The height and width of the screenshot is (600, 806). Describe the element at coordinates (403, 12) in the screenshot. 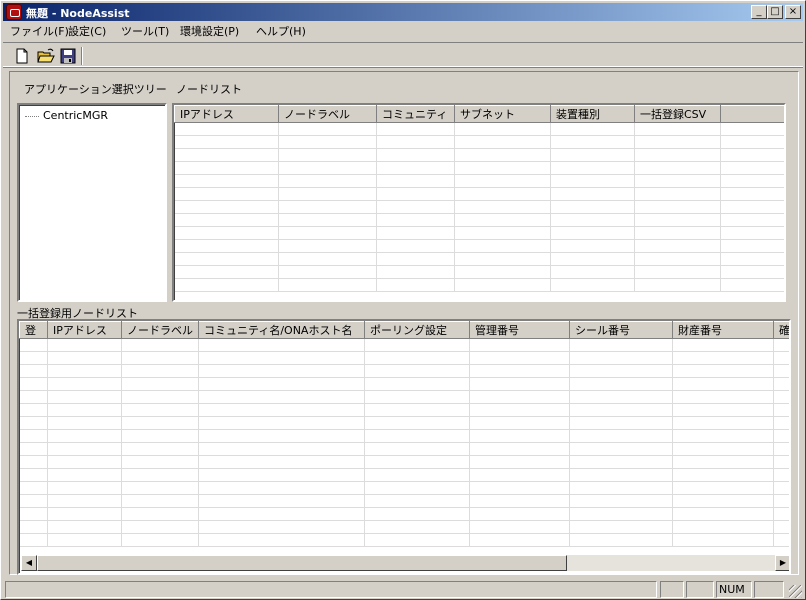

I see `title-bar: 無題 - NodeAssist _ □ ×` at that location.